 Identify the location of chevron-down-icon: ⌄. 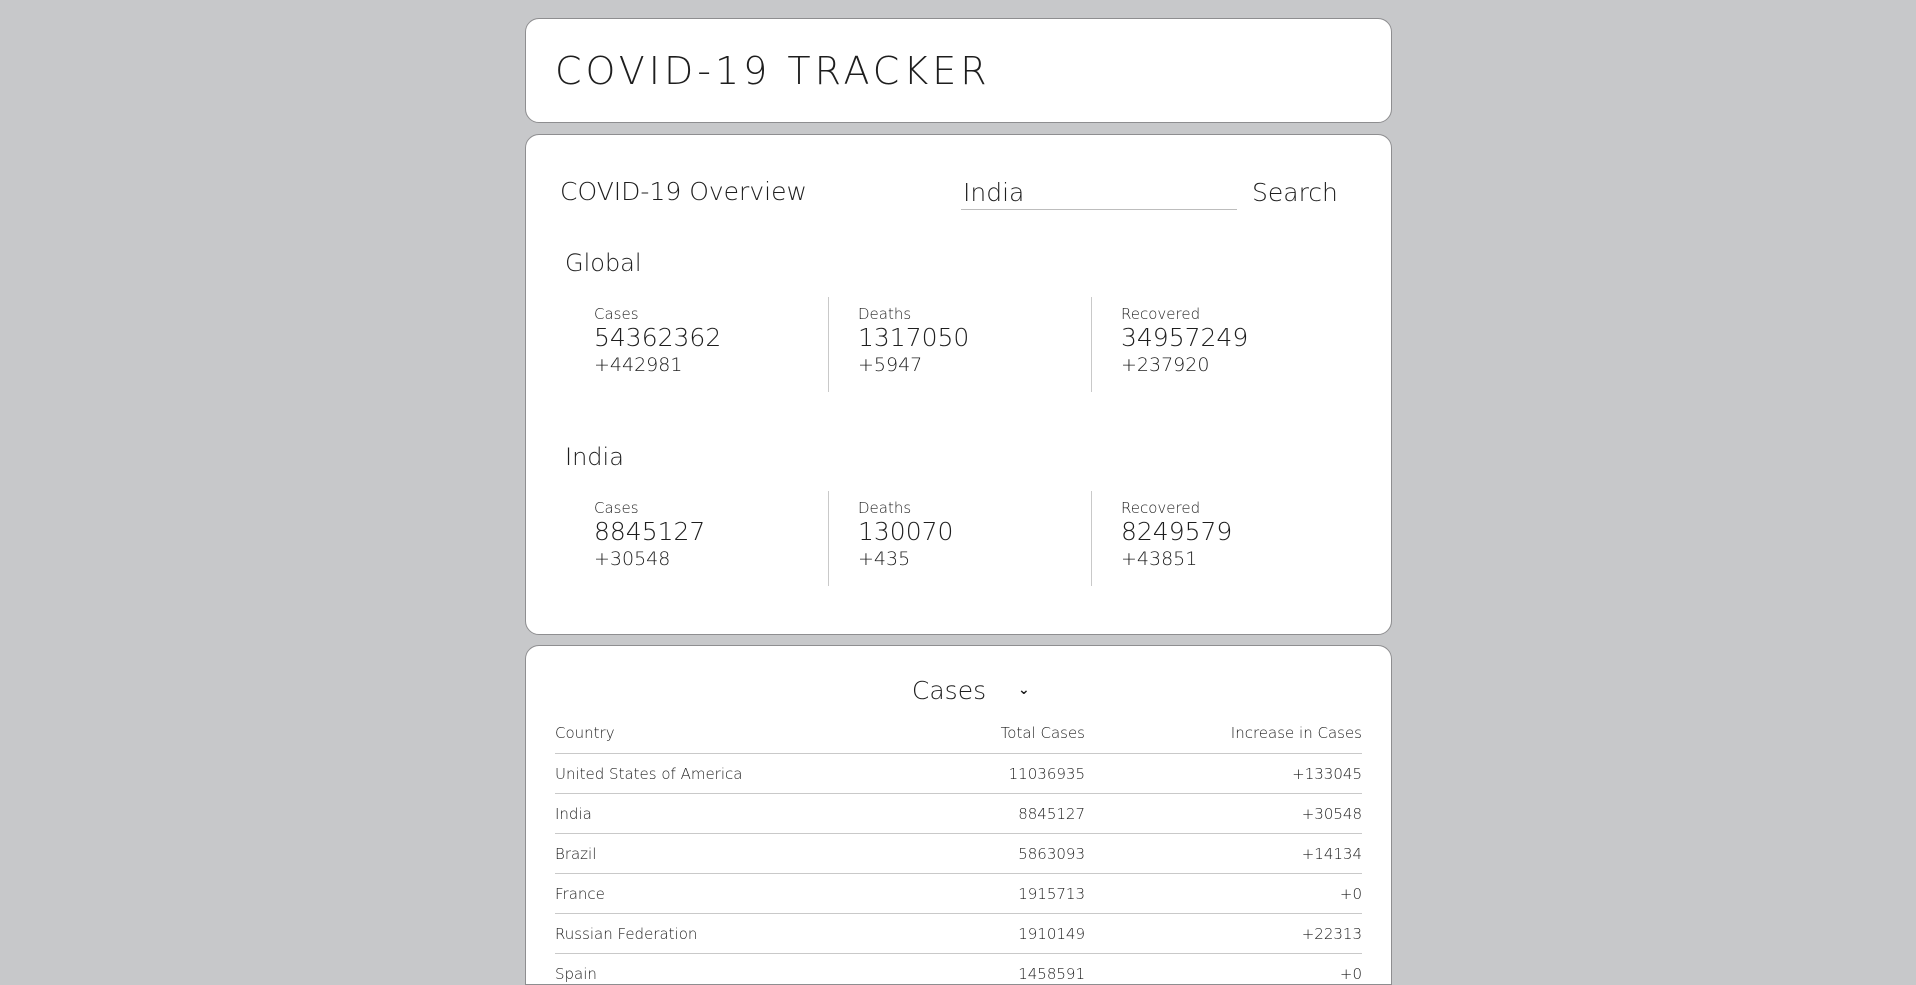
(1024, 690).